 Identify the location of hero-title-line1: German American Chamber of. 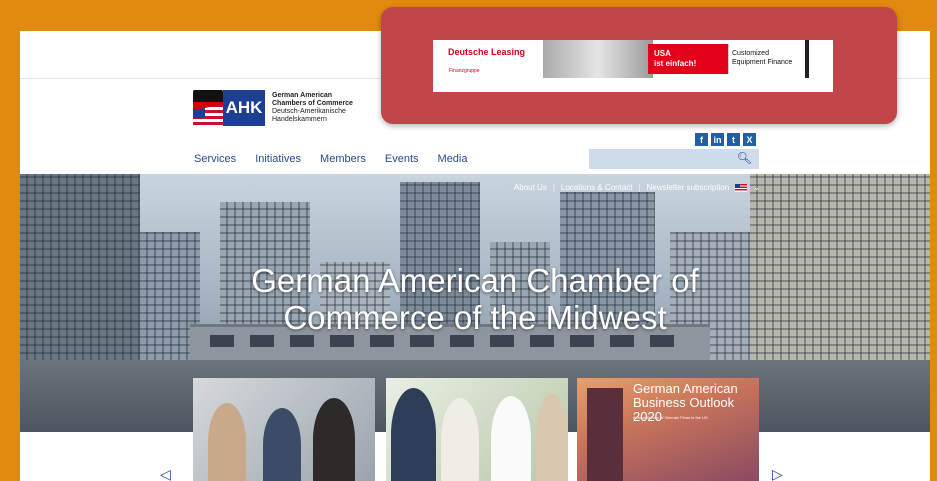
(475, 280).